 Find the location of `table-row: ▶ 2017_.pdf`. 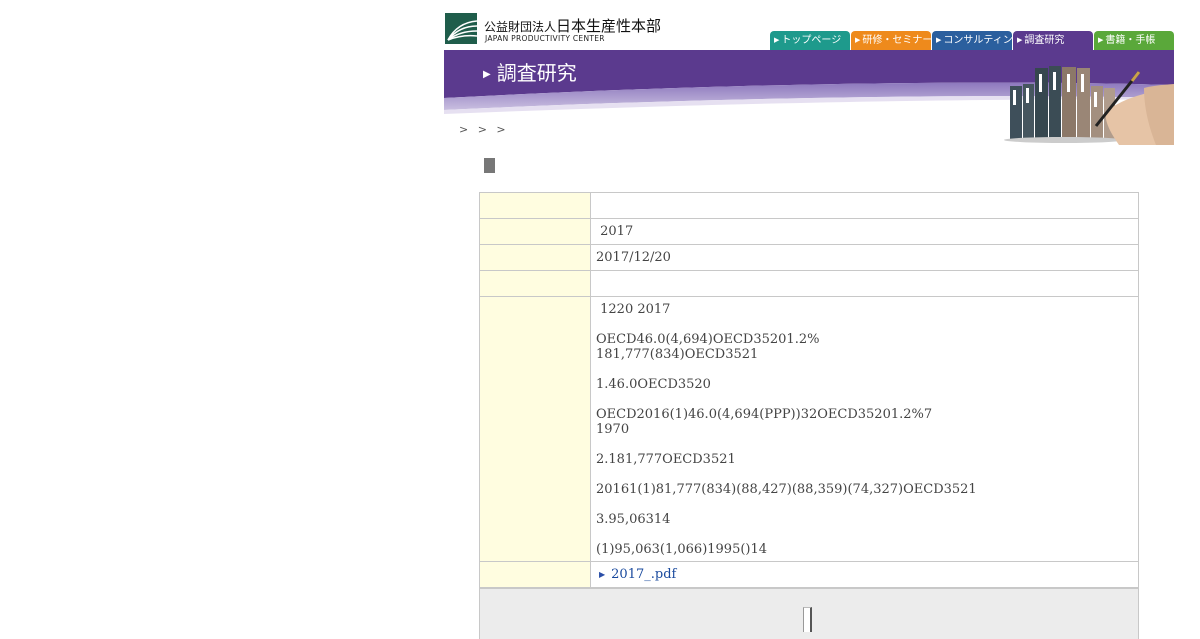

table-row: ▶ 2017_.pdf is located at coordinates (809, 574).